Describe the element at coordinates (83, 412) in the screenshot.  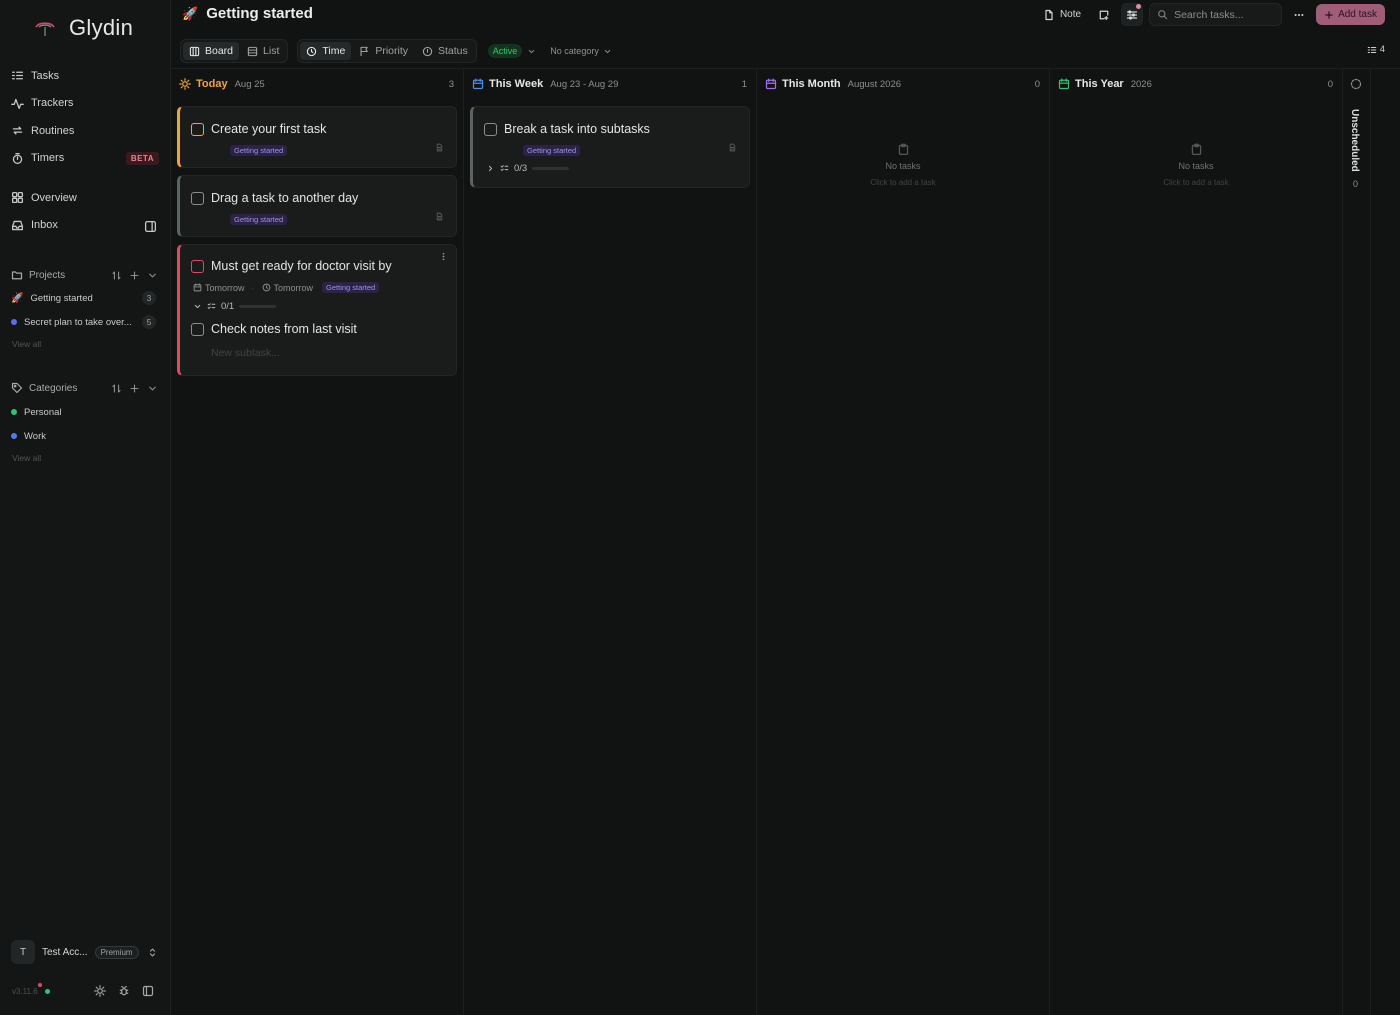
I see `category-personal: Personal` at that location.